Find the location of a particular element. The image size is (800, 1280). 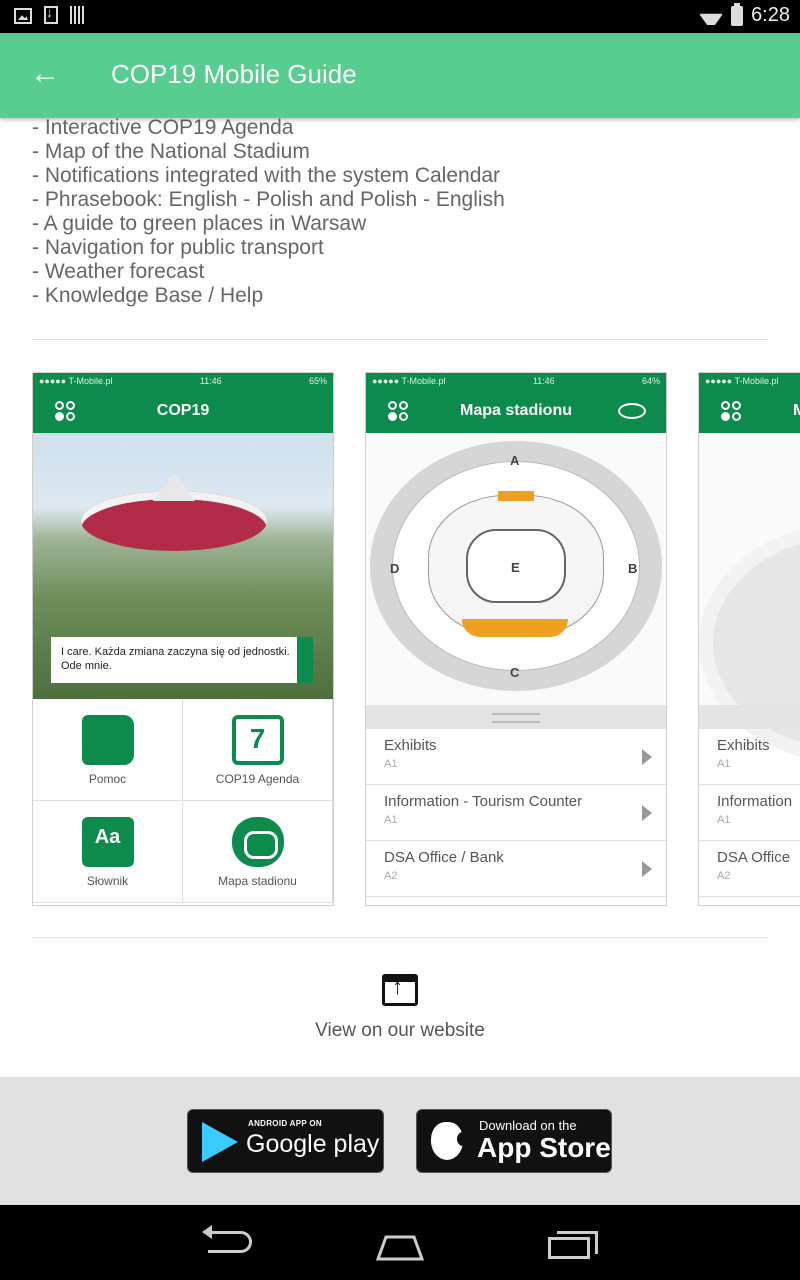

list-item: DSA Office / Bank A2 is located at coordinates (516, 869).